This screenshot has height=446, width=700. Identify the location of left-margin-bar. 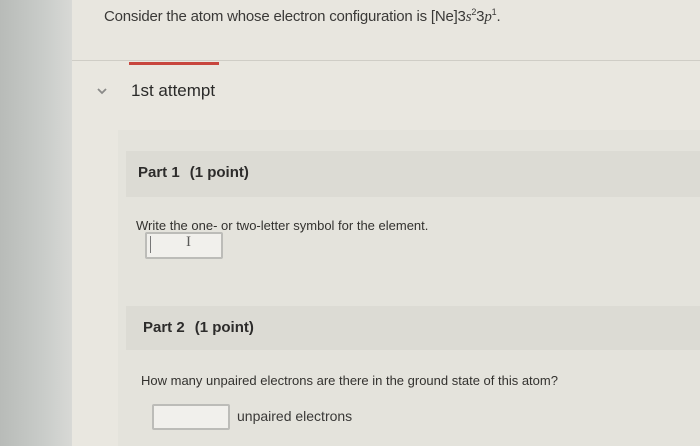
(36, 223).